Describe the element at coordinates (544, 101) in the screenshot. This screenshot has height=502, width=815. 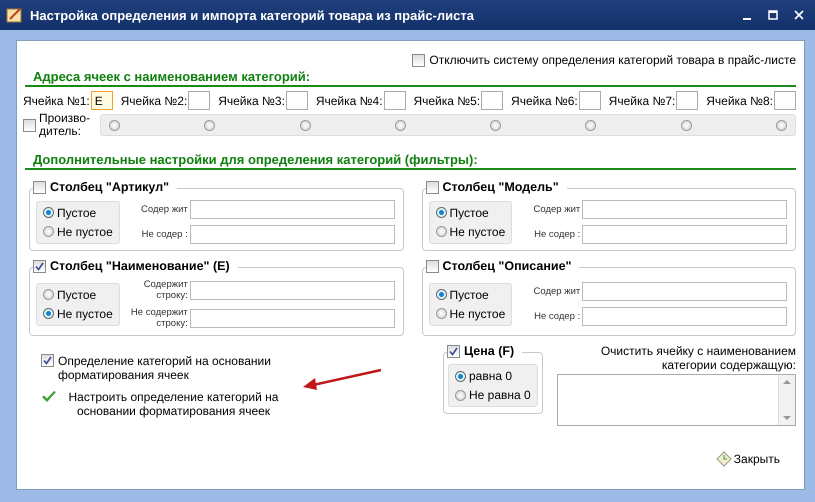
I see `cell-label: Ячейка №6:` at that location.